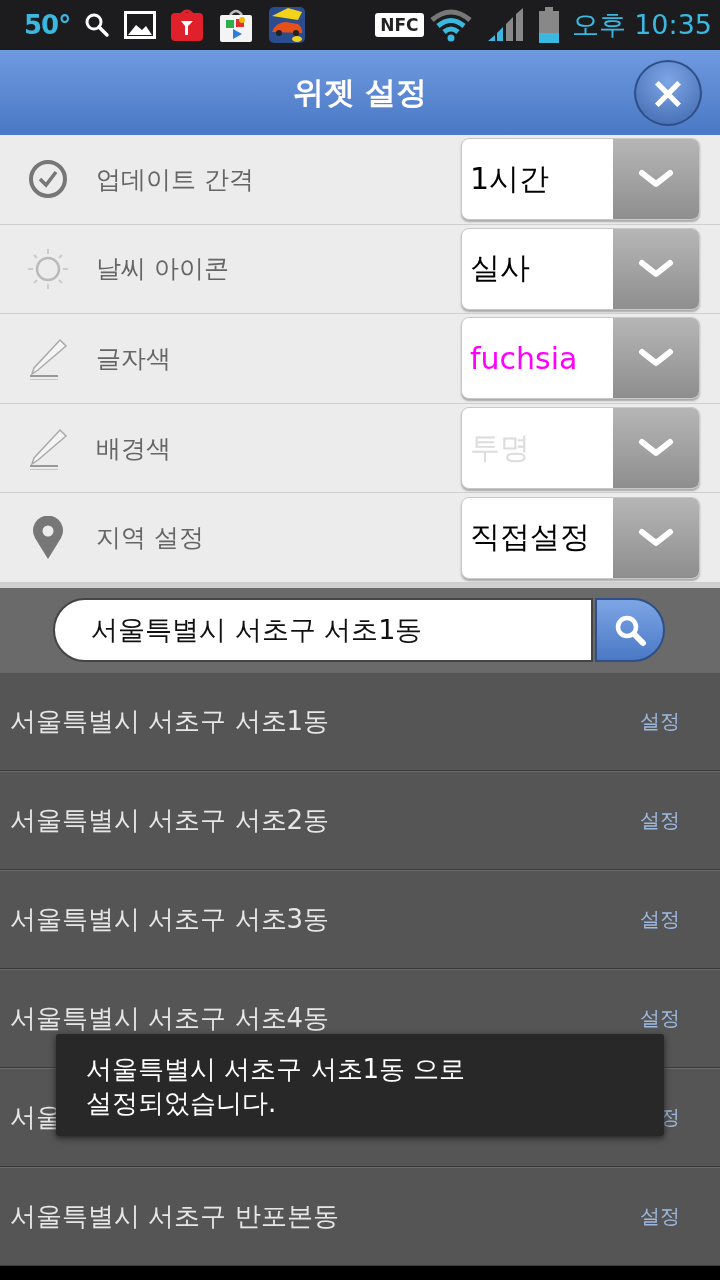  Describe the element at coordinates (47, 25) in the screenshot. I see `temperature-text: 50°` at that location.